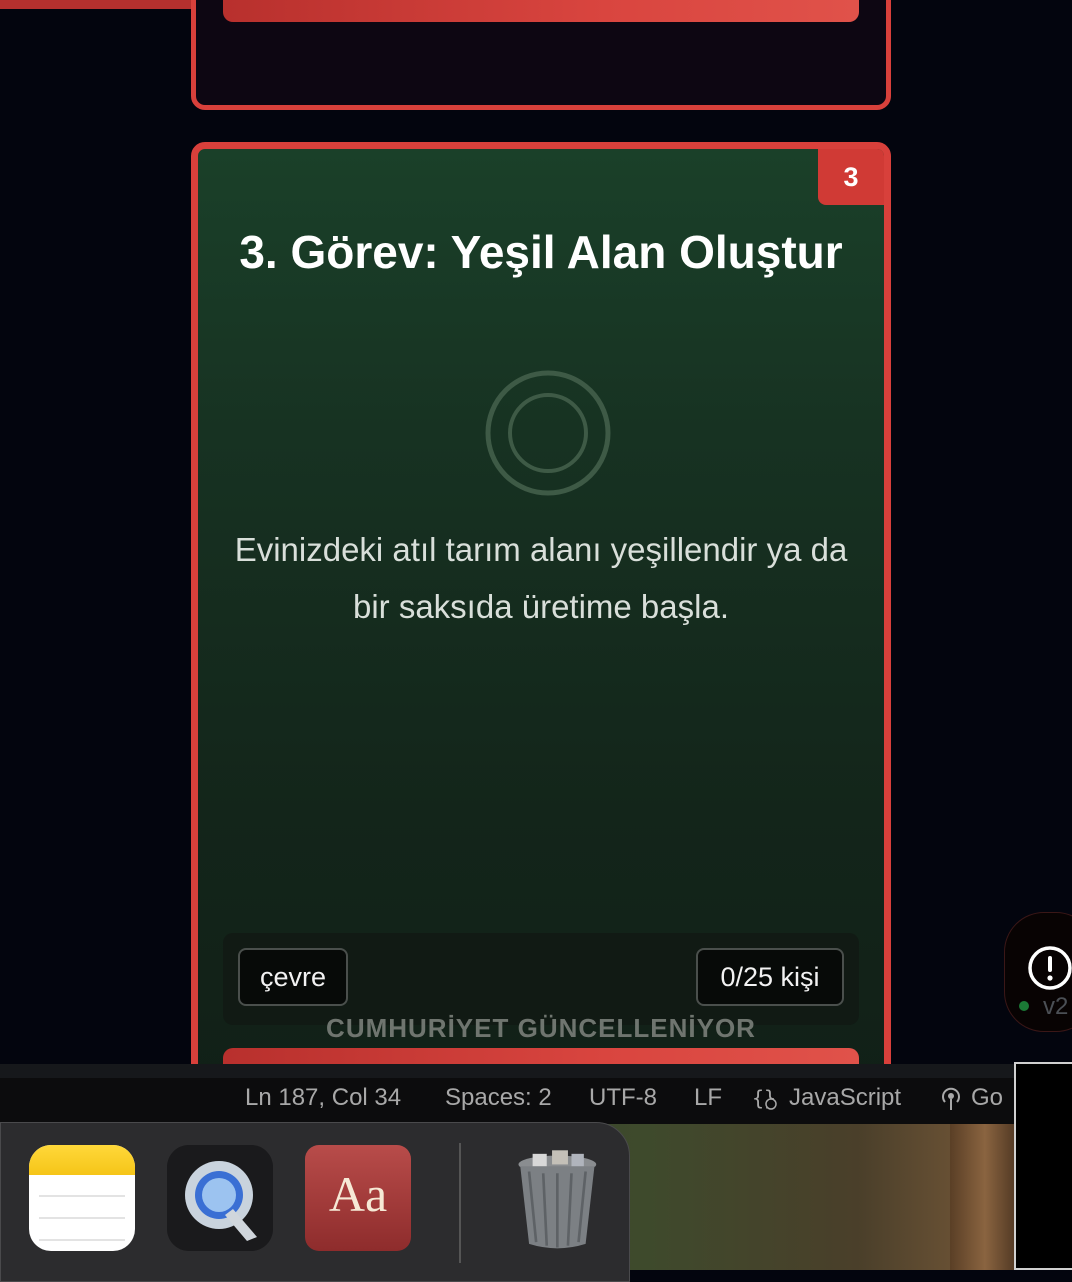 This screenshot has width=1072, height=1282. What do you see at coordinates (985, 1197) in the screenshot?
I see `wallpaper-tree-trunk` at bounding box center [985, 1197].